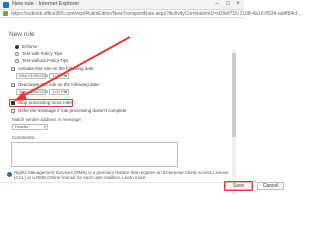  What do you see at coordinates (238, 4) in the screenshot?
I see `close-icon: ×` at bounding box center [238, 4].